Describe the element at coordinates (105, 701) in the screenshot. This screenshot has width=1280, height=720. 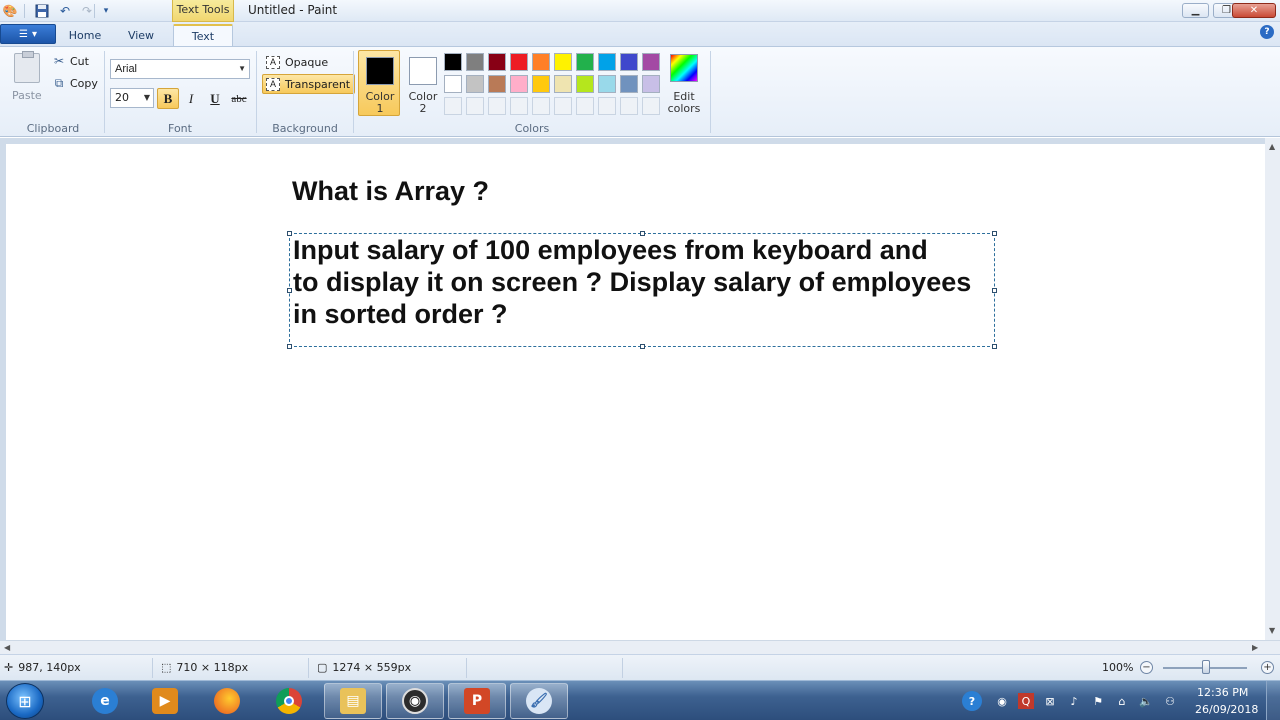
I see `taskbar-app-internet-explorer: e` at that location.